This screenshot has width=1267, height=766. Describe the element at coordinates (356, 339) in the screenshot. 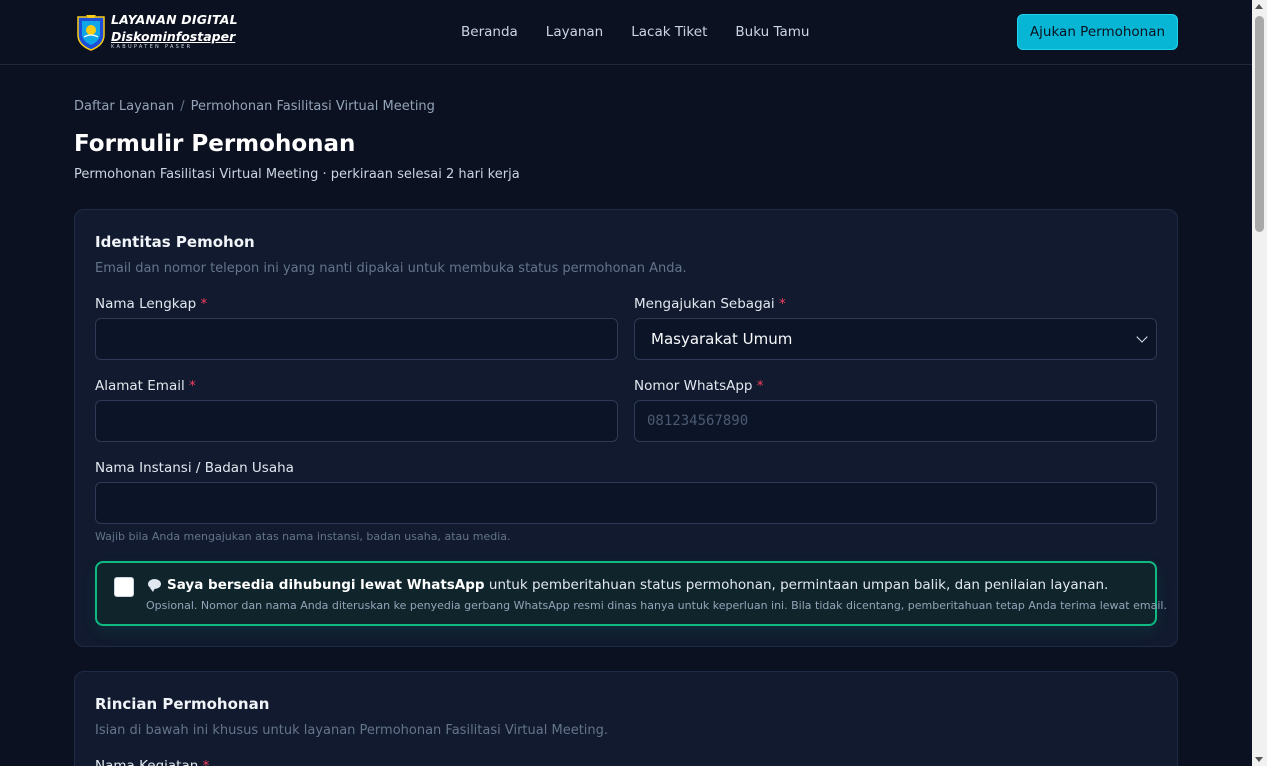

I see `full-name-input` at that location.